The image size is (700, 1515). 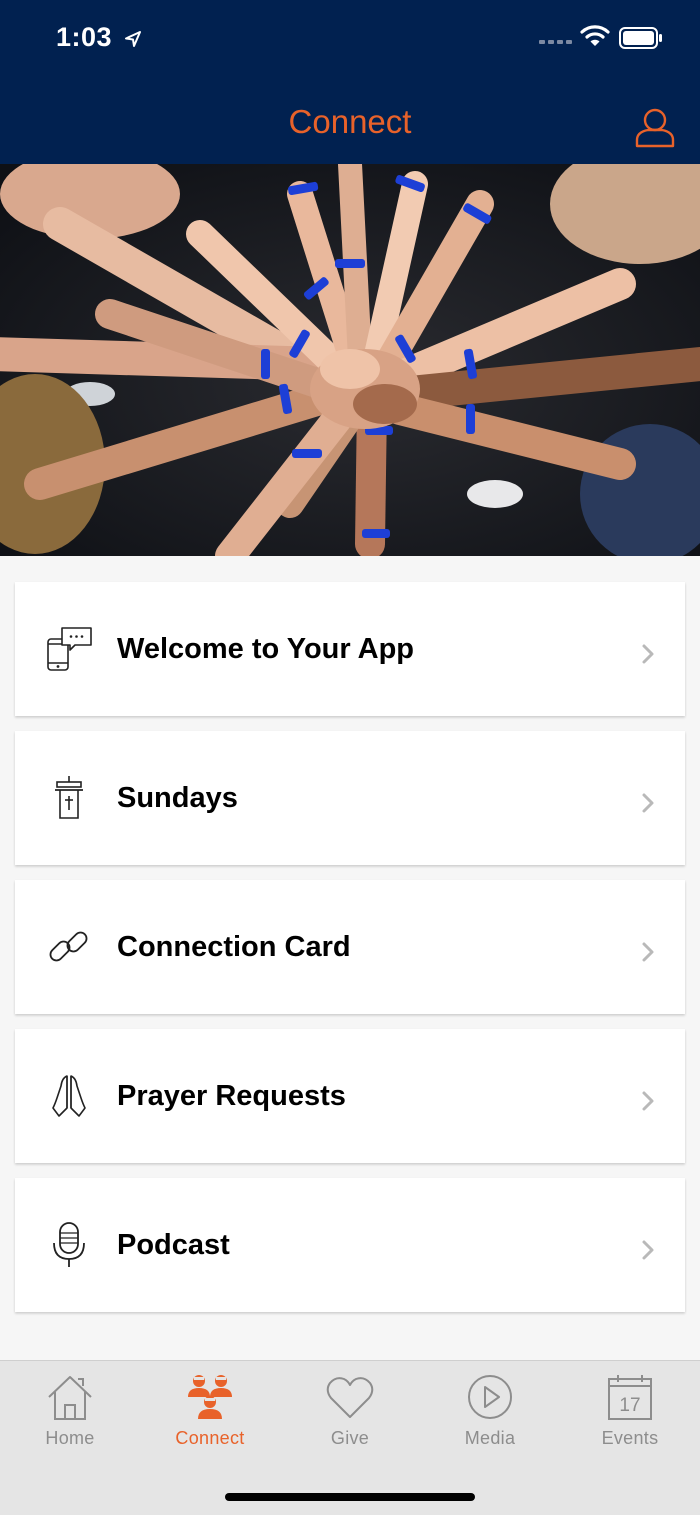 What do you see at coordinates (68, 946) in the screenshot?
I see `link-icon` at bounding box center [68, 946].